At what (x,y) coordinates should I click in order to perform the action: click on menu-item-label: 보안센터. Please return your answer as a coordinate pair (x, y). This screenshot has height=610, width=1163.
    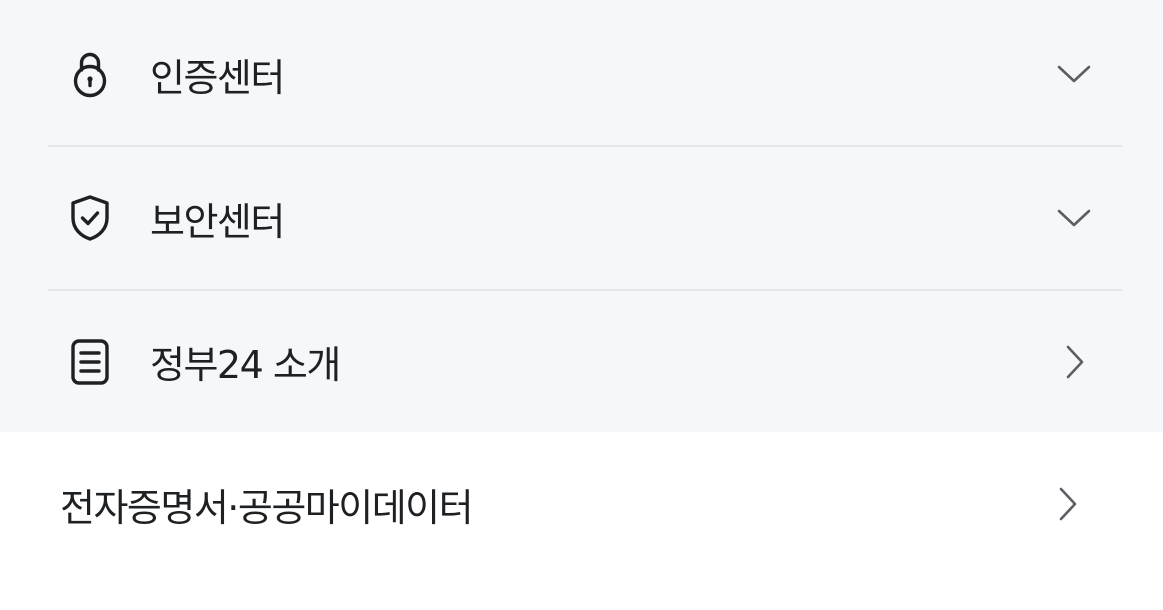
    Looking at the image, I should click on (217, 221).